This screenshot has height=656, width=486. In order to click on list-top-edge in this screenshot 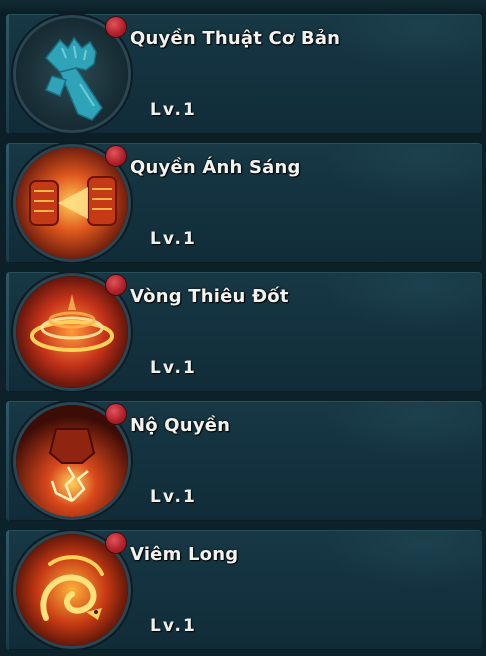, I will do `click(243, 6)`.